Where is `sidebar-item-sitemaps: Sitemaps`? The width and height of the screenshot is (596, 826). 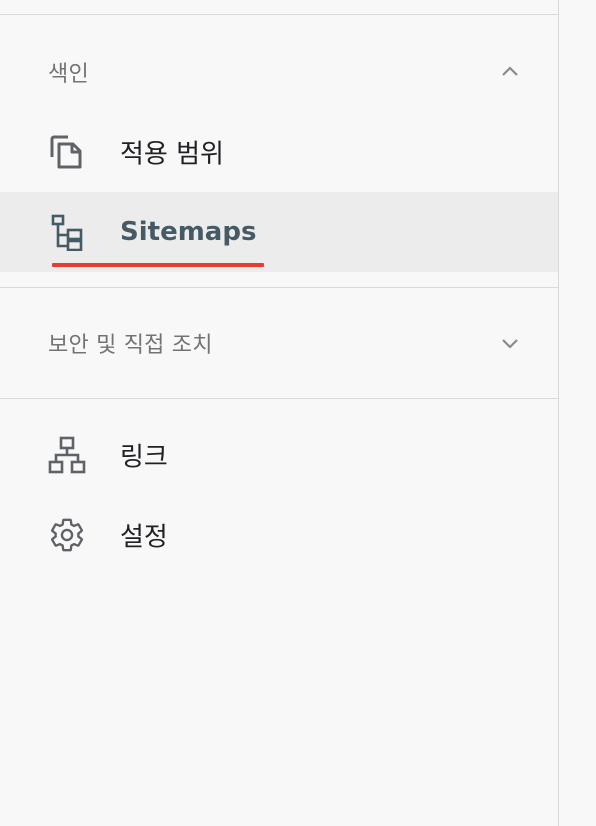 sidebar-item-sitemaps: Sitemaps is located at coordinates (279, 232).